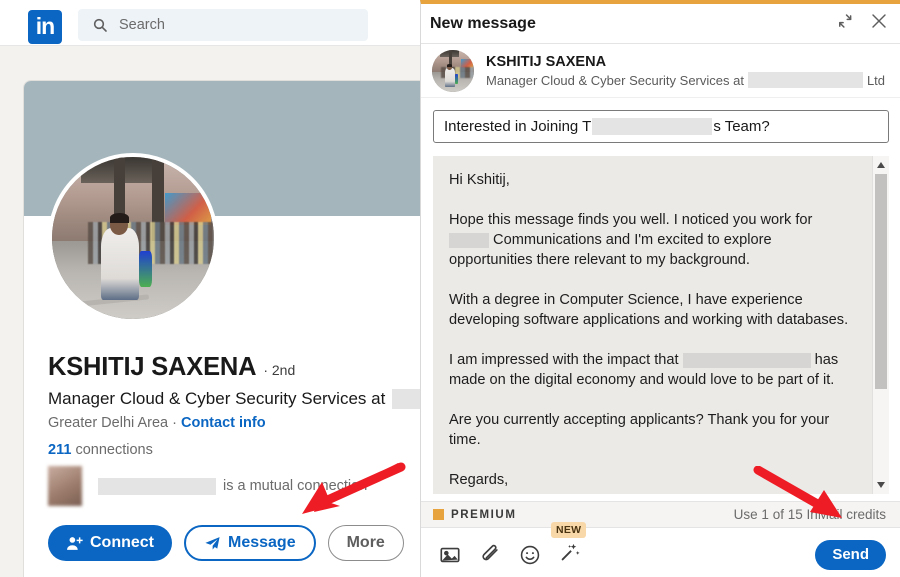 Image resolution: width=900 pixels, height=577 pixels. I want to click on new-message-header: New message, so click(660, 24).